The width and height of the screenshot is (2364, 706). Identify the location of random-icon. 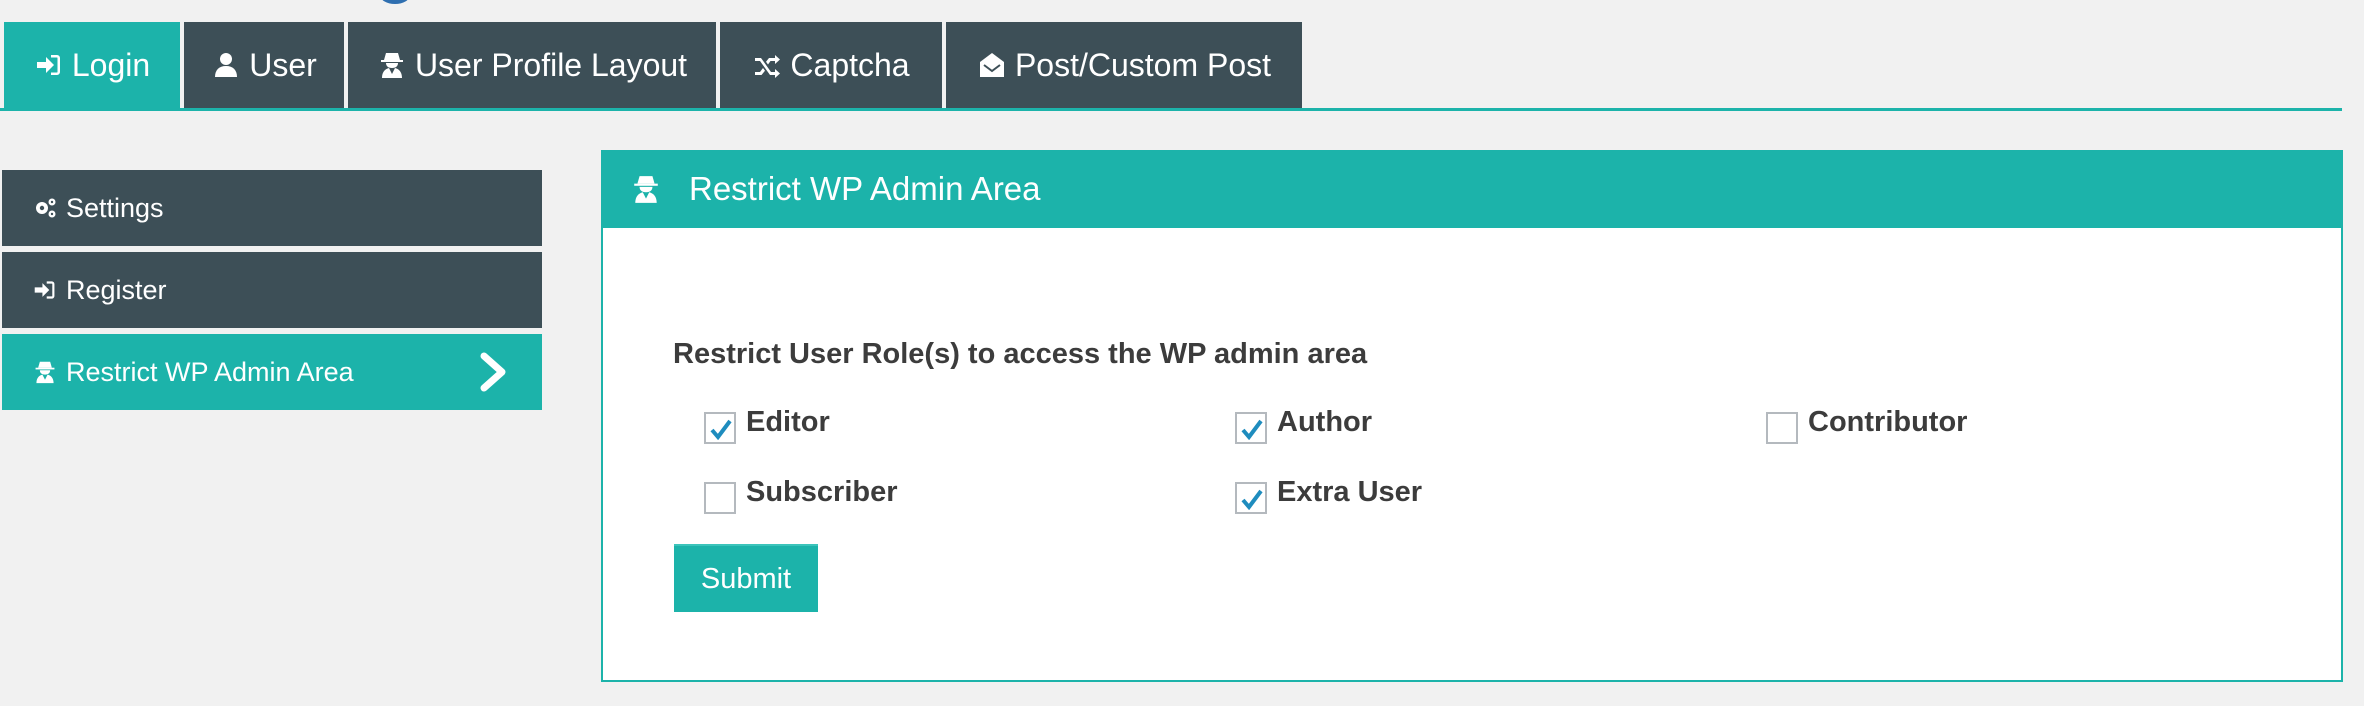
(767, 65).